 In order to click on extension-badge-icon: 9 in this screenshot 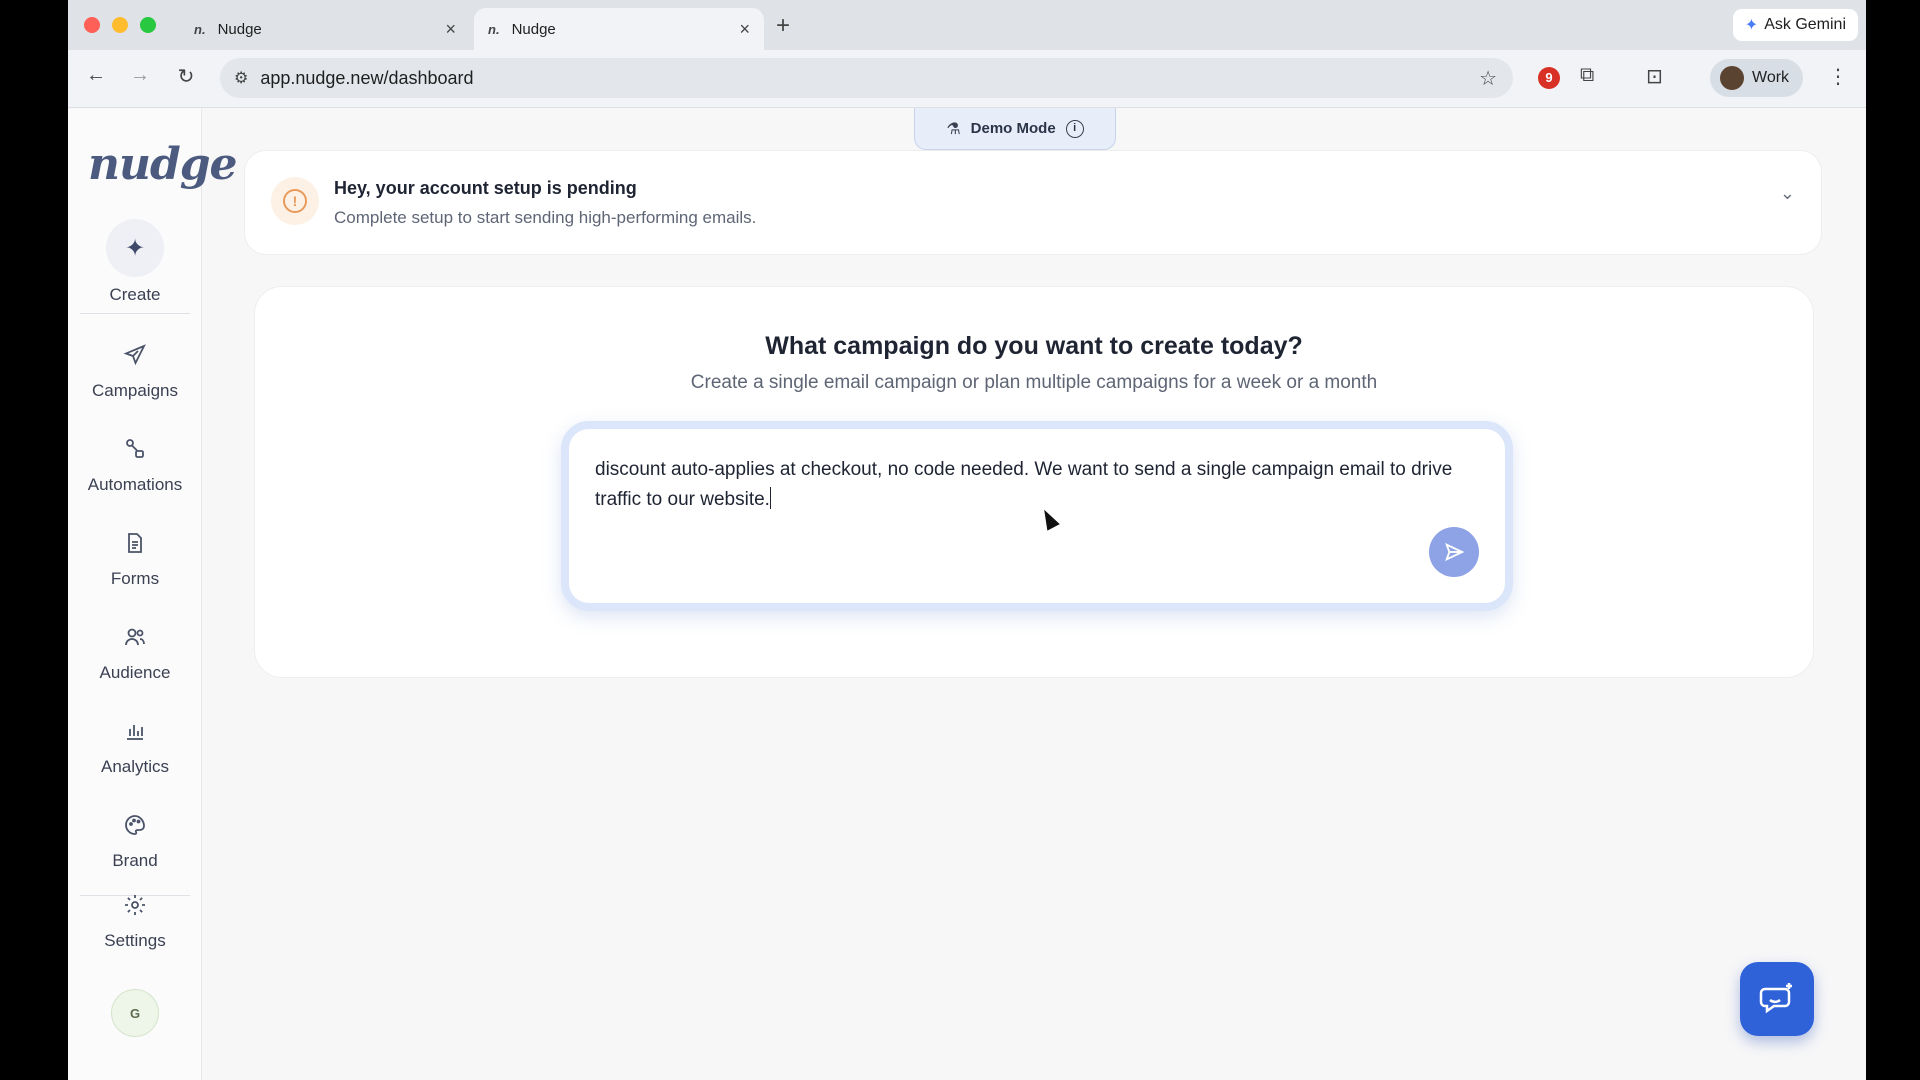, I will do `click(1549, 78)`.